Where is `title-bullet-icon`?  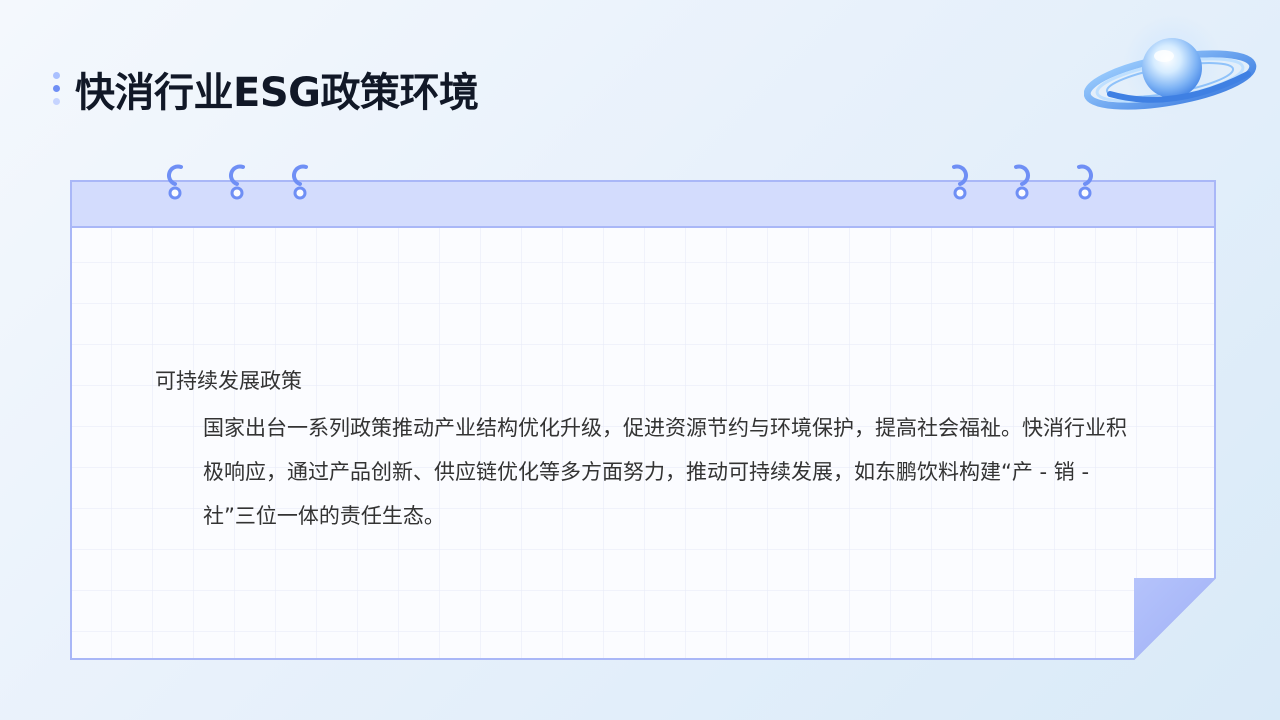 title-bullet-icon is located at coordinates (57, 89).